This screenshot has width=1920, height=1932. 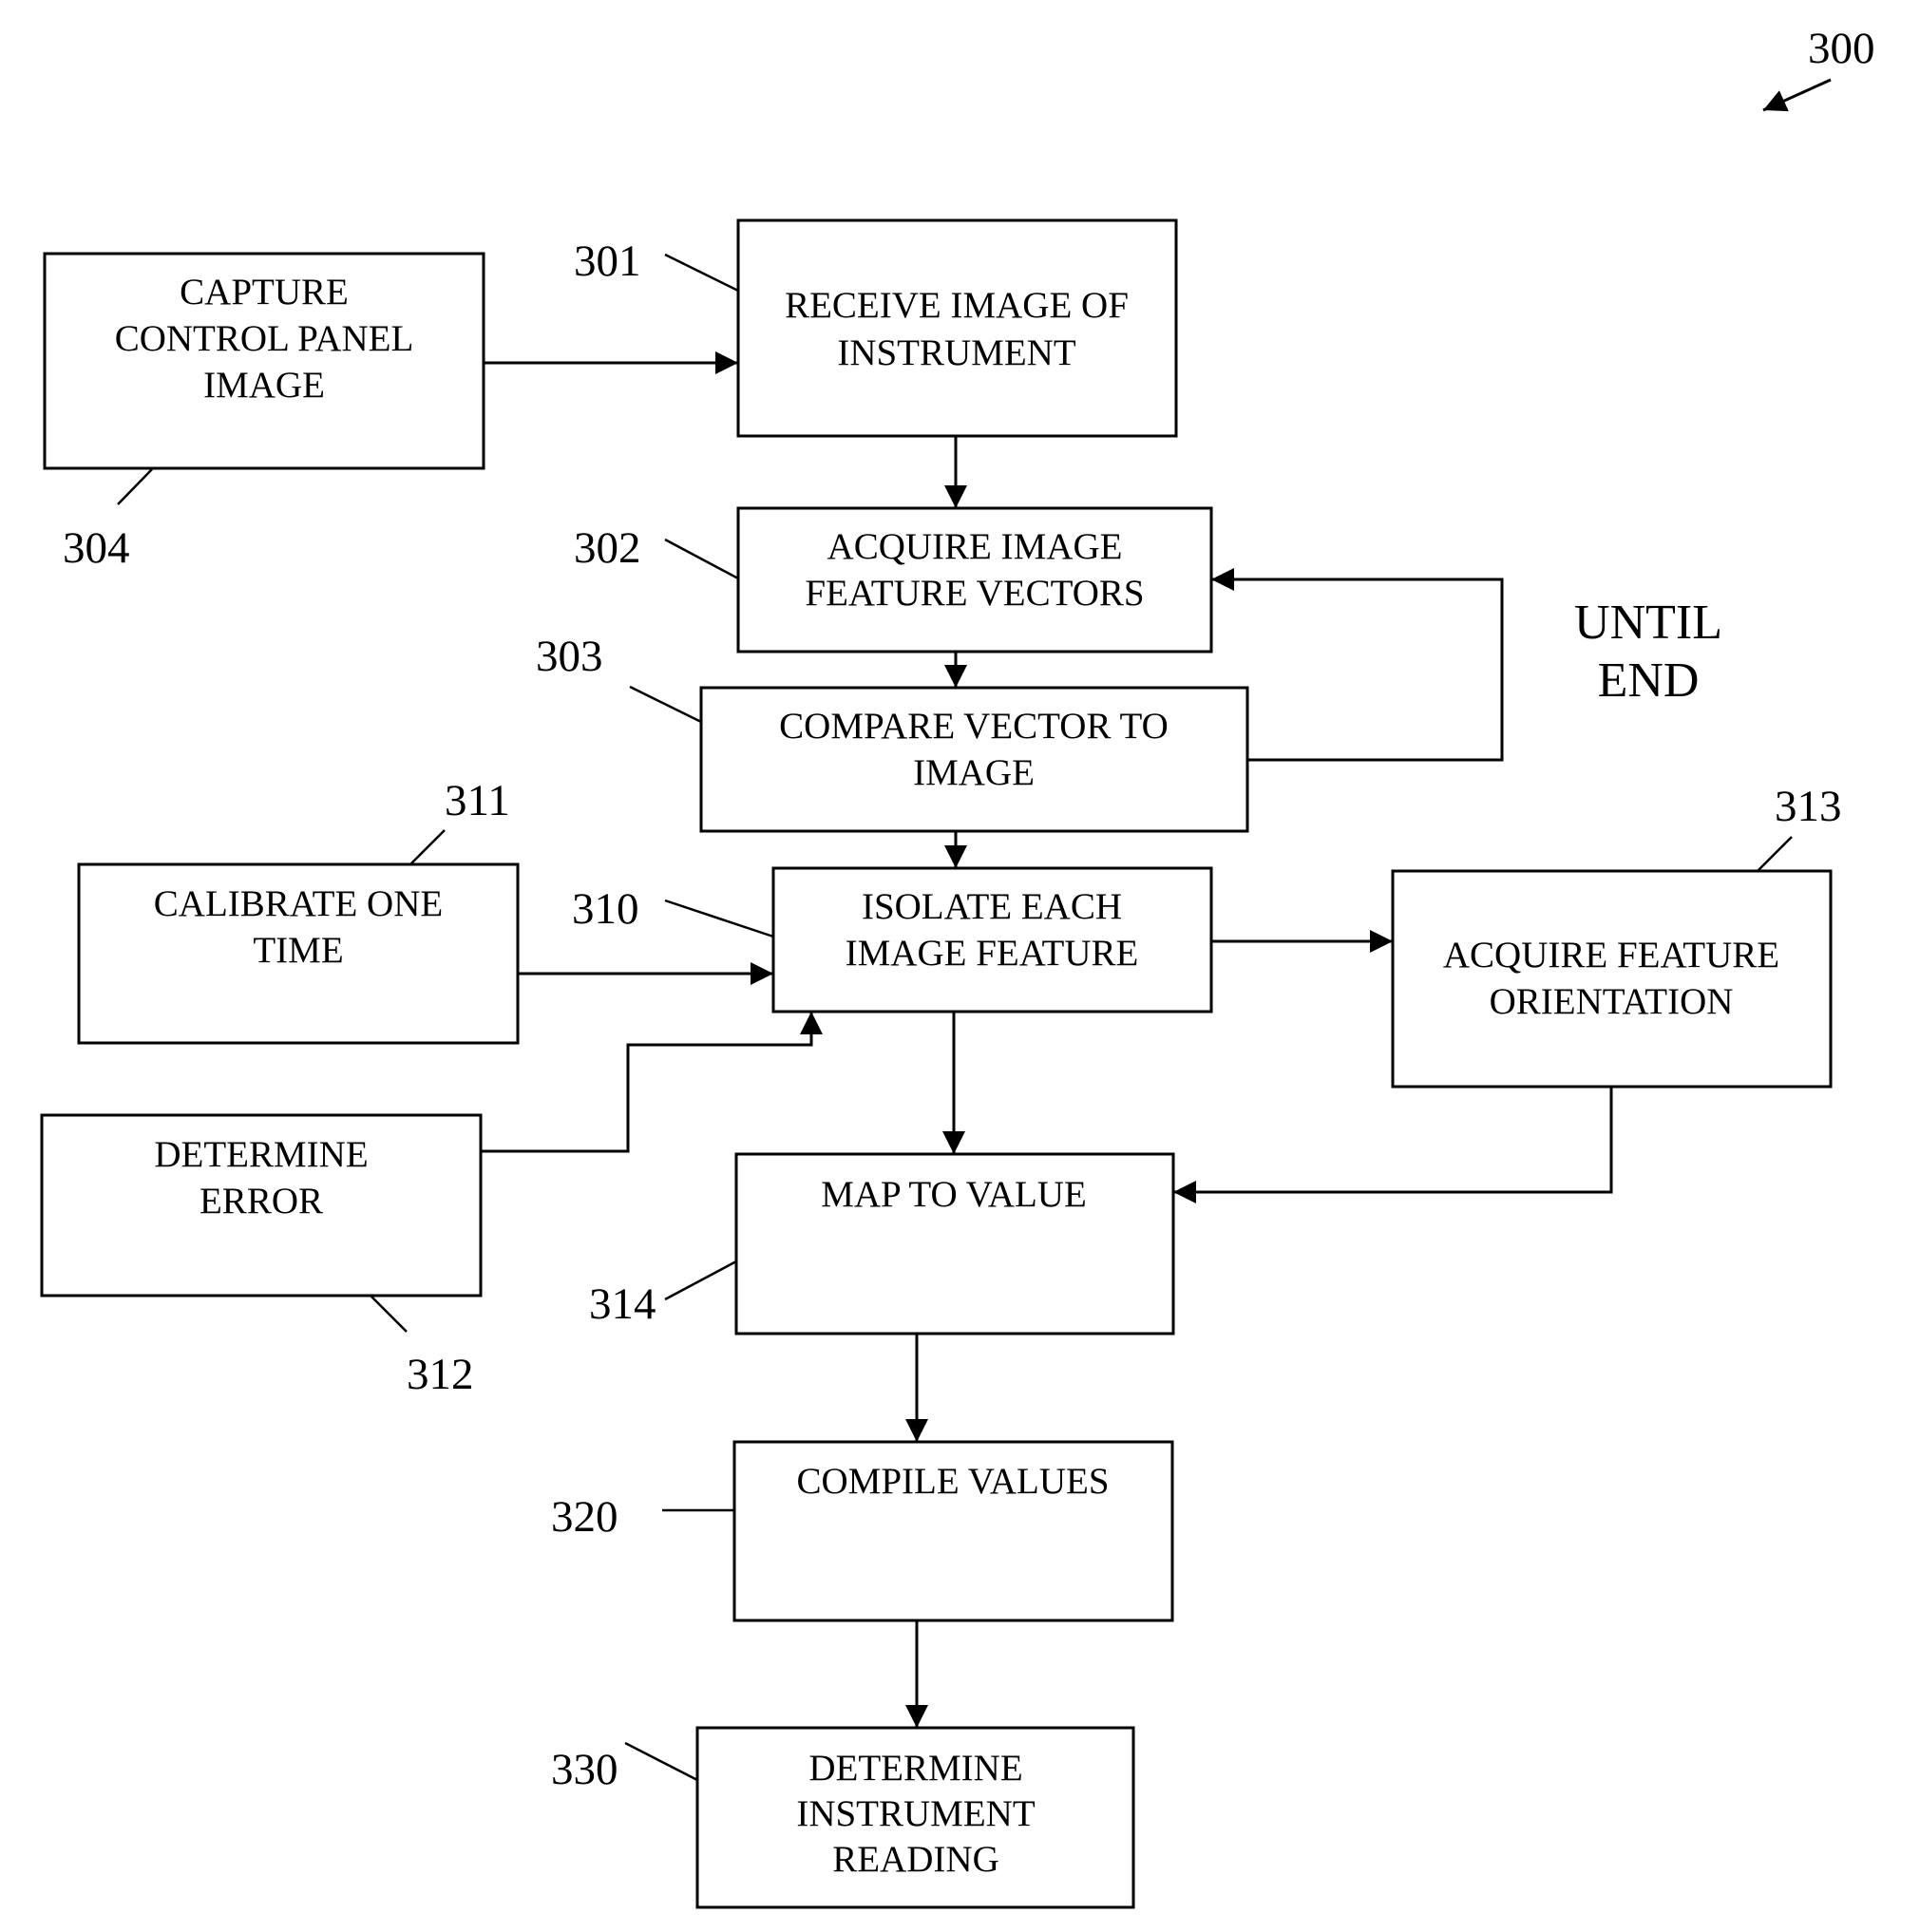 I want to click on figure-ref-label: 300, so click(x=1841, y=48).